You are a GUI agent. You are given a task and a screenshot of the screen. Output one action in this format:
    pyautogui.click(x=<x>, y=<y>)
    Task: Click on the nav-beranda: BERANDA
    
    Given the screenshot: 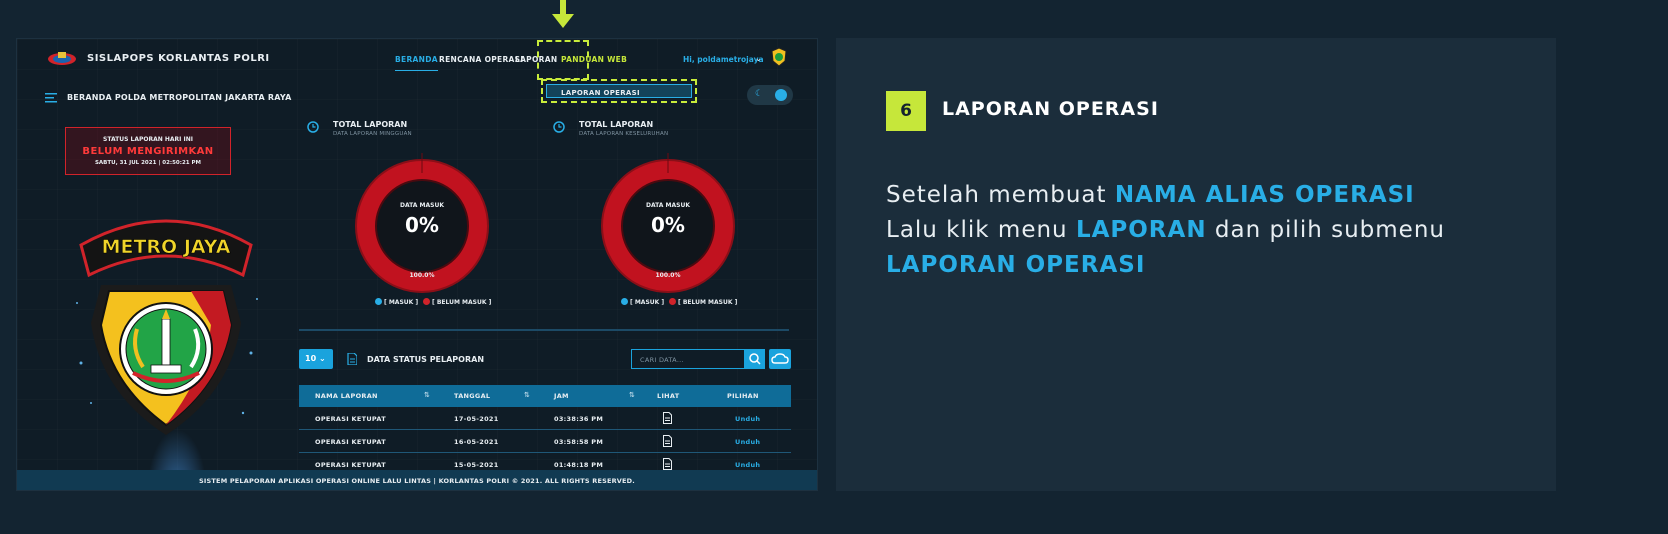 What is the action you would take?
    pyautogui.click(x=416, y=63)
    